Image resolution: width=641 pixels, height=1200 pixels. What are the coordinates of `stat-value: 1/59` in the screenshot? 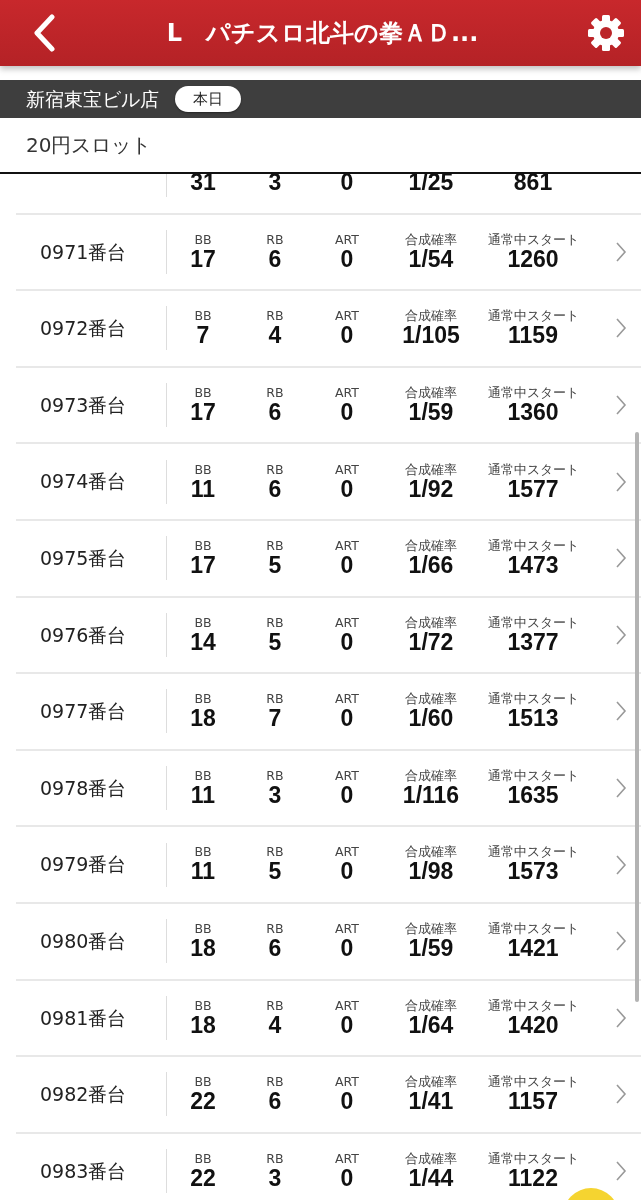 It's located at (431, 412).